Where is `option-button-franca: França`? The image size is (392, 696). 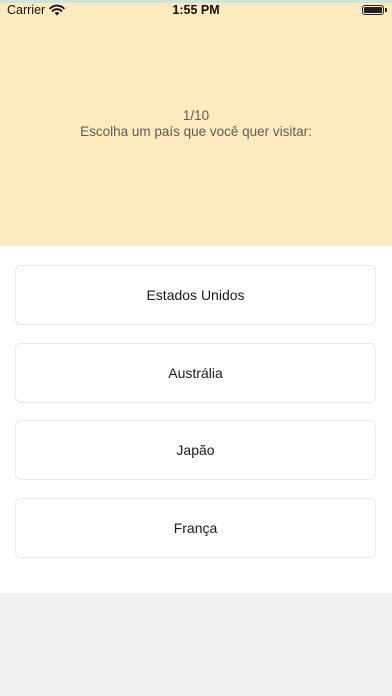
option-button-franca: França is located at coordinates (195, 528).